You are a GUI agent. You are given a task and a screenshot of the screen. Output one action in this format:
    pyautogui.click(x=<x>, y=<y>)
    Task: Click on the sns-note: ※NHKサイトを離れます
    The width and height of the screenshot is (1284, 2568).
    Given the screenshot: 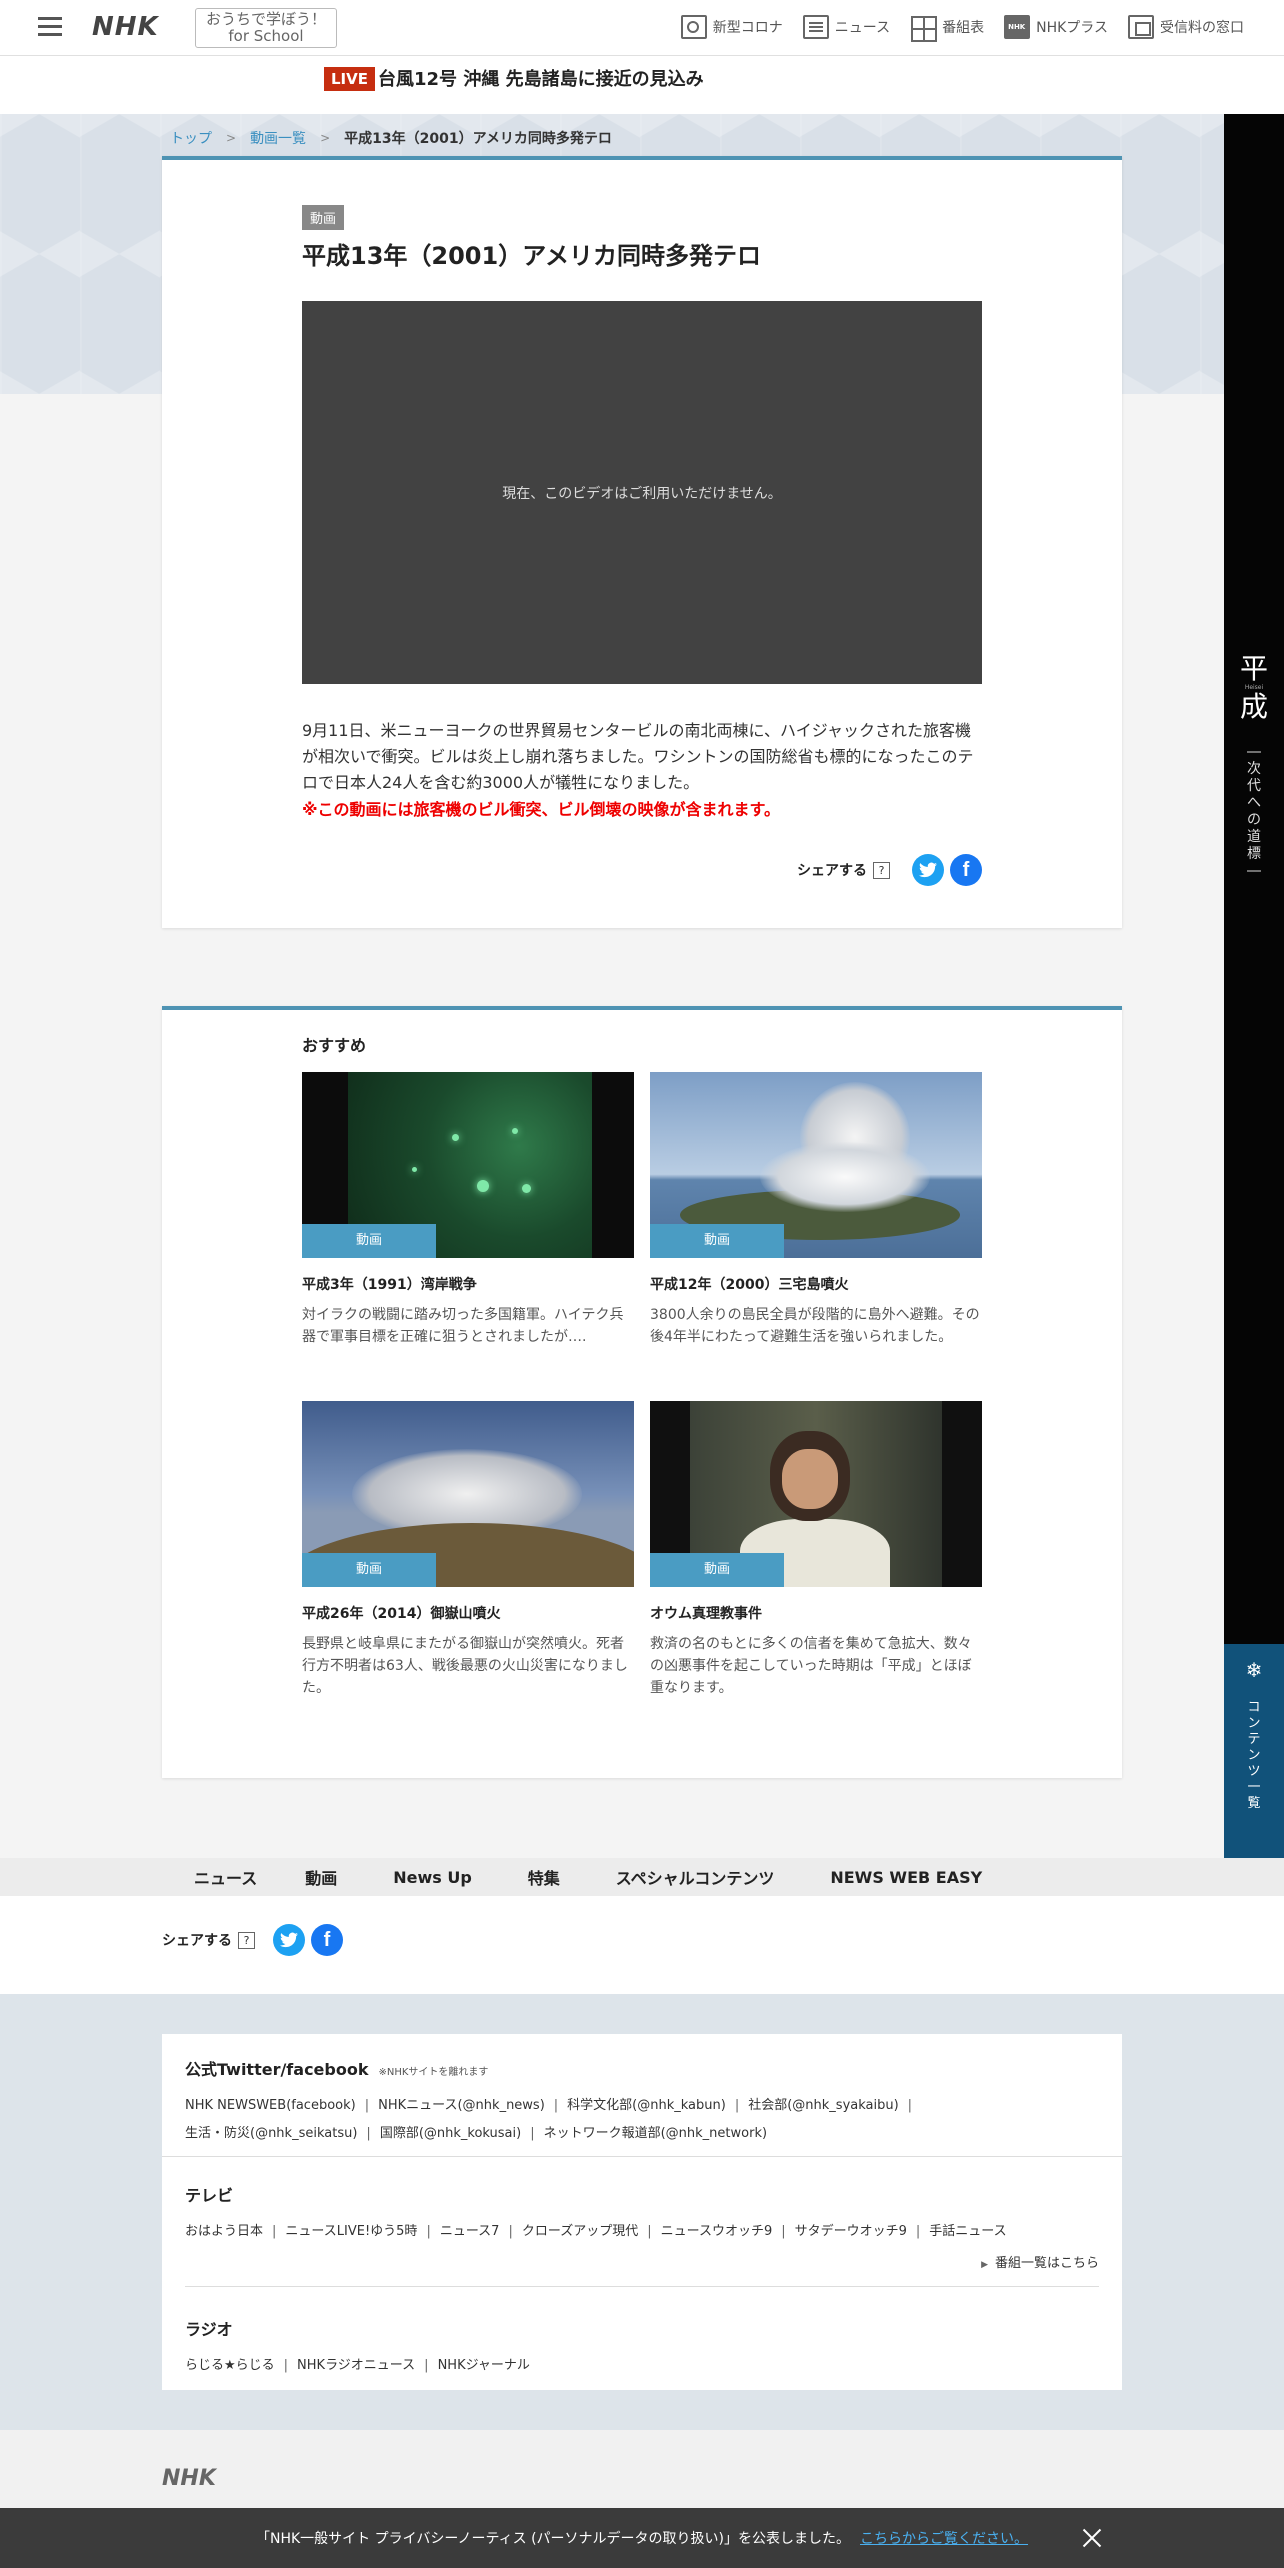 What is the action you would take?
    pyautogui.click(x=433, y=2072)
    